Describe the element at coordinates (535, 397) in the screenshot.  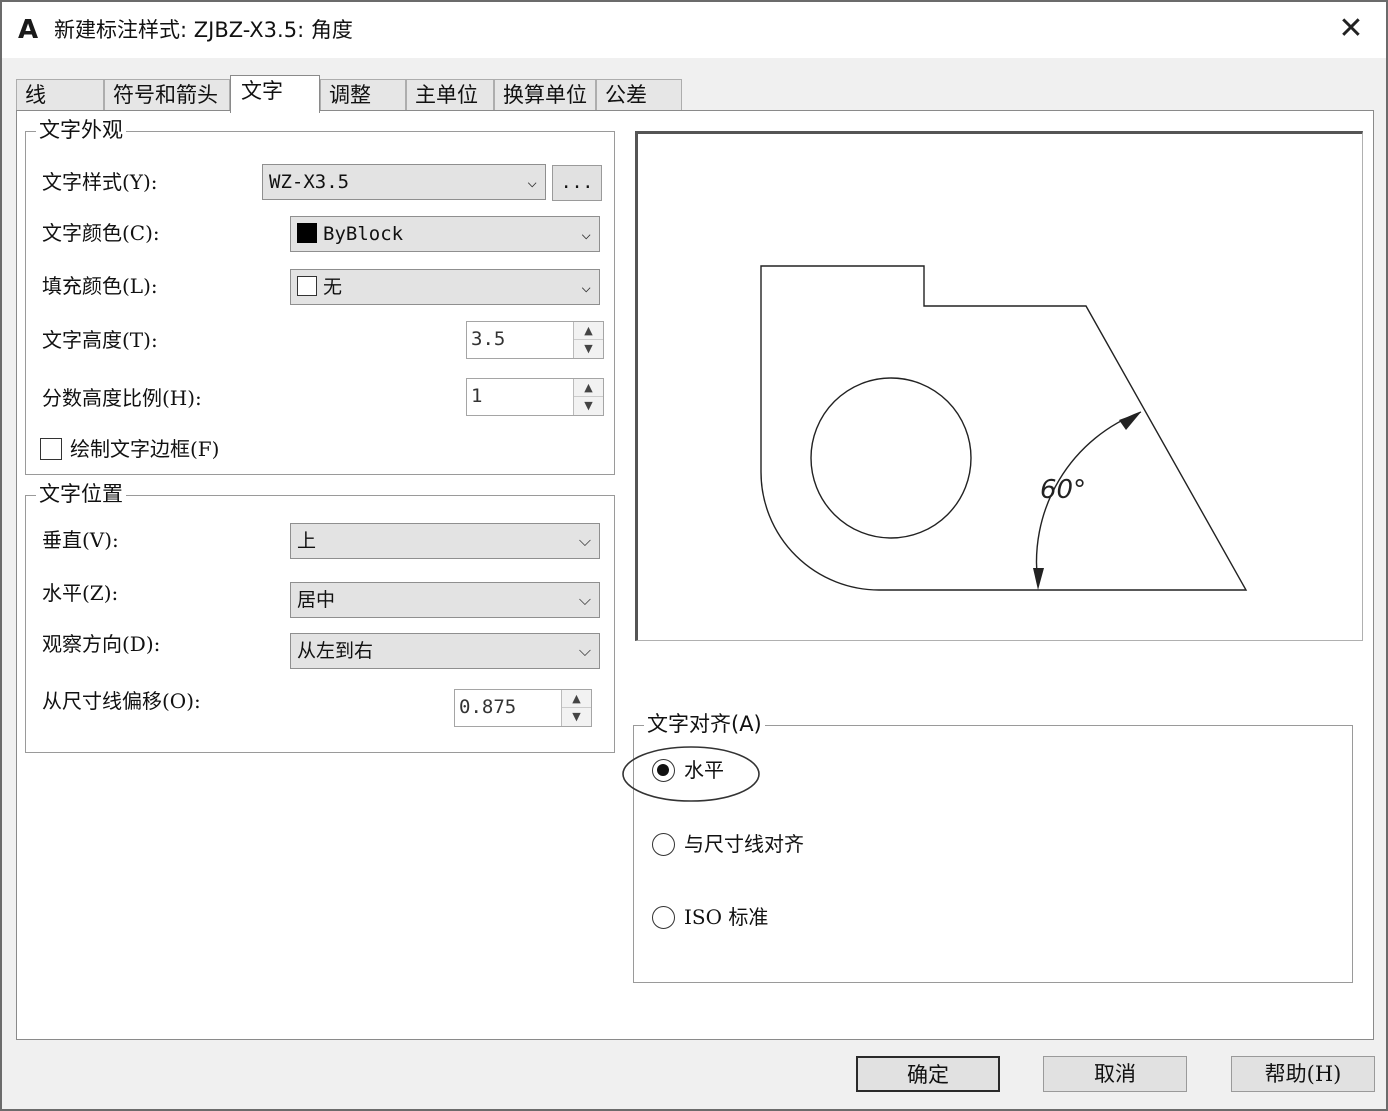
I see `fraction-scale-spinner: 1 ▲ ▼` at that location.